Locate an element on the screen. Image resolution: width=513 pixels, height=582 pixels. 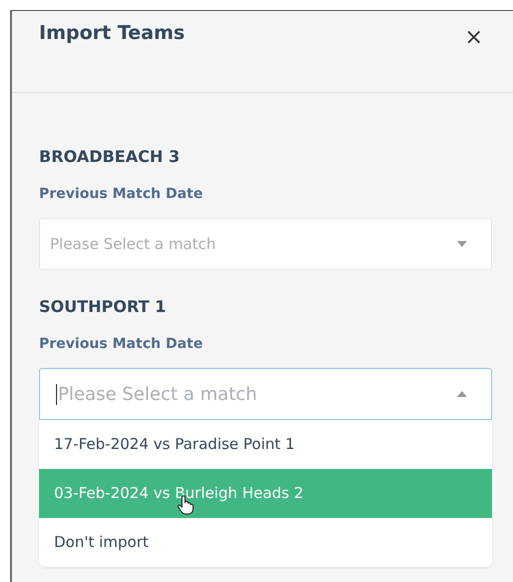
dropdown-option: 17-Feb-2024 vs Paradise Point 1 is located at coordinates (265, 444).